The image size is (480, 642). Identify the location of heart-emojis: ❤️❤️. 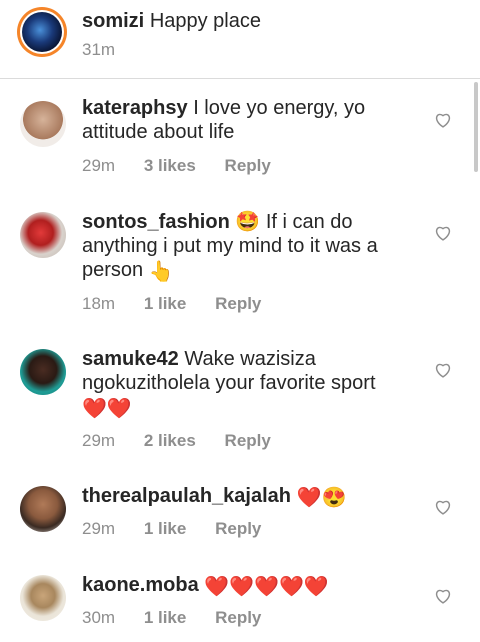
(107, 409).